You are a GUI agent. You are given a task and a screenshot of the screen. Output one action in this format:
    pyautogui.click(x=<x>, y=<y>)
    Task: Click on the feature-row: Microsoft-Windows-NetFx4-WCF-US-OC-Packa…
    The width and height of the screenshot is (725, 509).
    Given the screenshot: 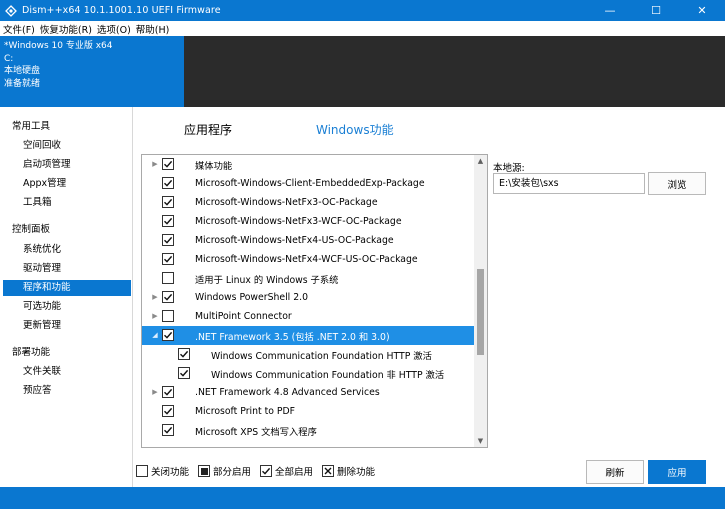 What is the action you would take?
    pyautogui.click(x=308, y=259)
    